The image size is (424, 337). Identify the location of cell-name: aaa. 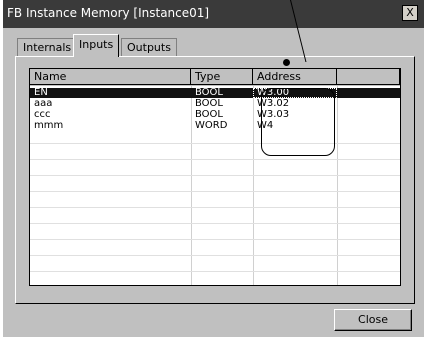
(43, 103).